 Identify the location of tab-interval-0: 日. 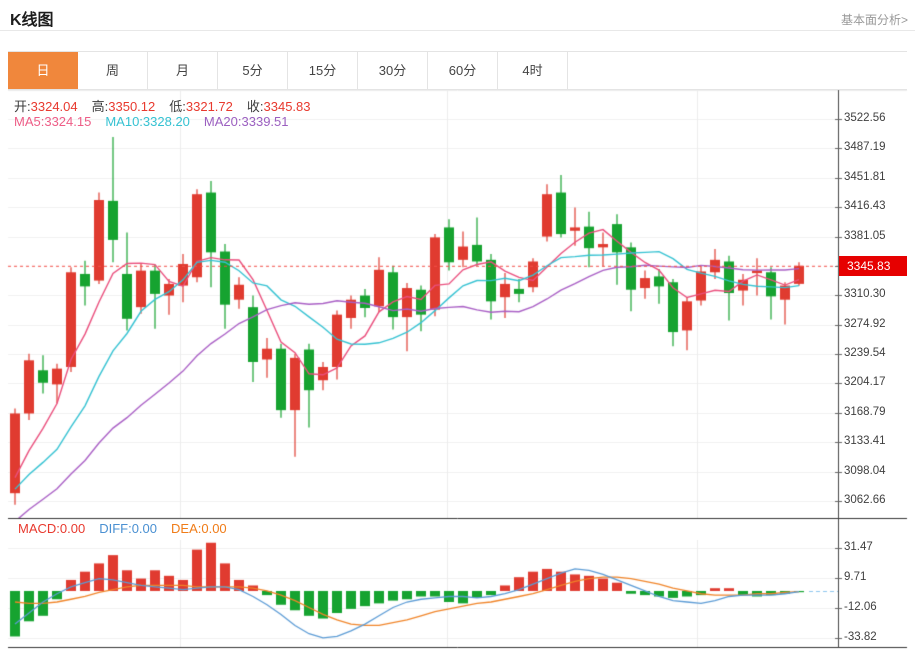
(43, 70).